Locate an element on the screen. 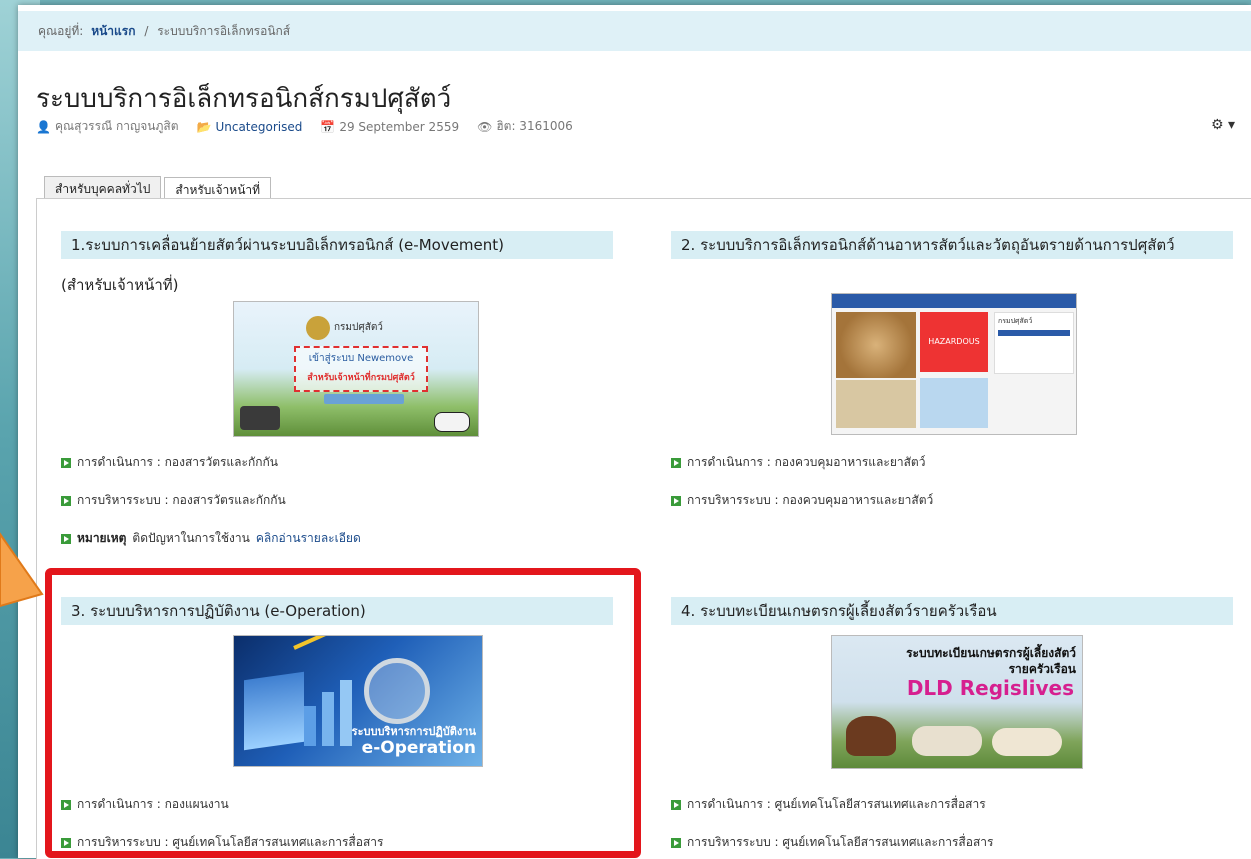 This screenshot has width=1251, height=859. card-1-image-login-text: เข้าสู่ระบบ Newemove is located at coordinates (361, 358).